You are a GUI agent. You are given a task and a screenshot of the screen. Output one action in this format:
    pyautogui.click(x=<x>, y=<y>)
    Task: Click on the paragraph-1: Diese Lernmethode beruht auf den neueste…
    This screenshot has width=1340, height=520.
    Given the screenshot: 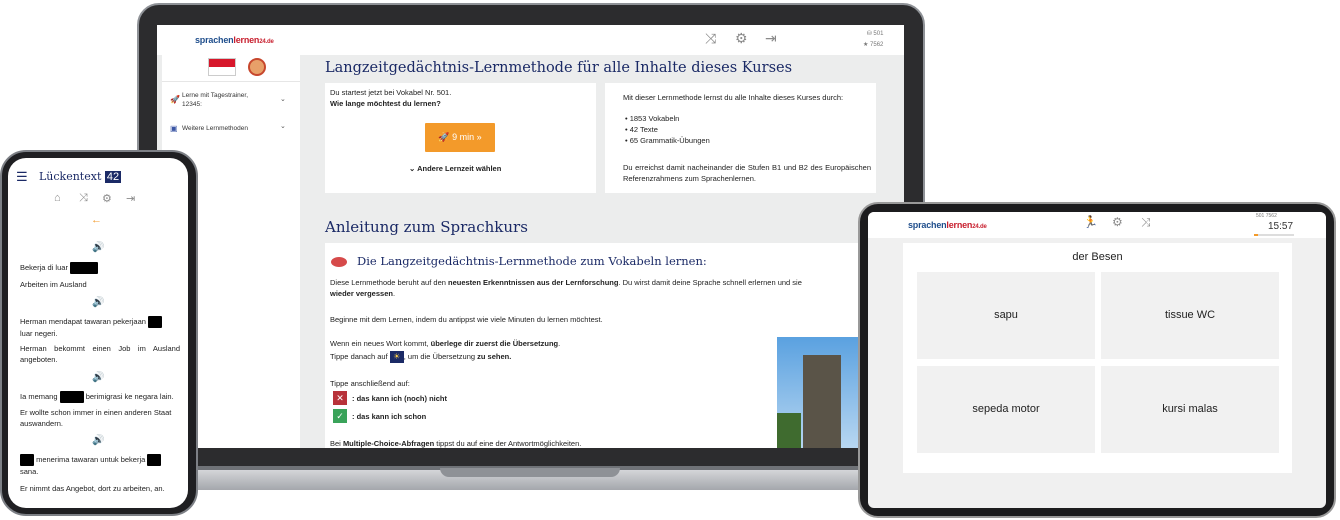 What is the action you would take?
    pyautogui.click(x=566, y=288)
    